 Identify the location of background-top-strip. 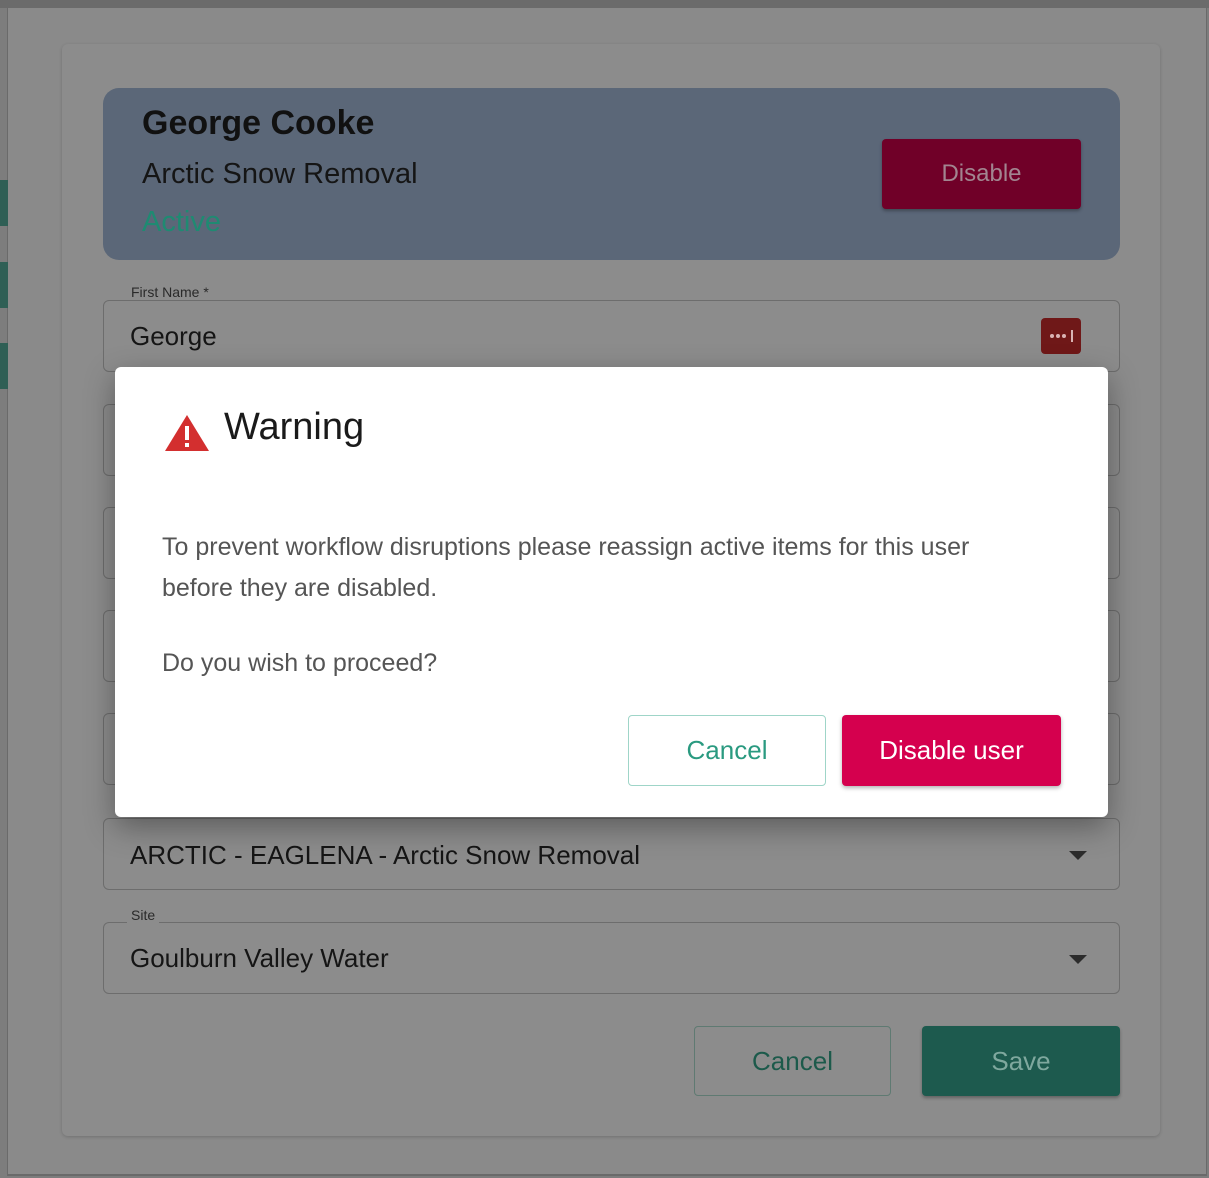
(604, 4).